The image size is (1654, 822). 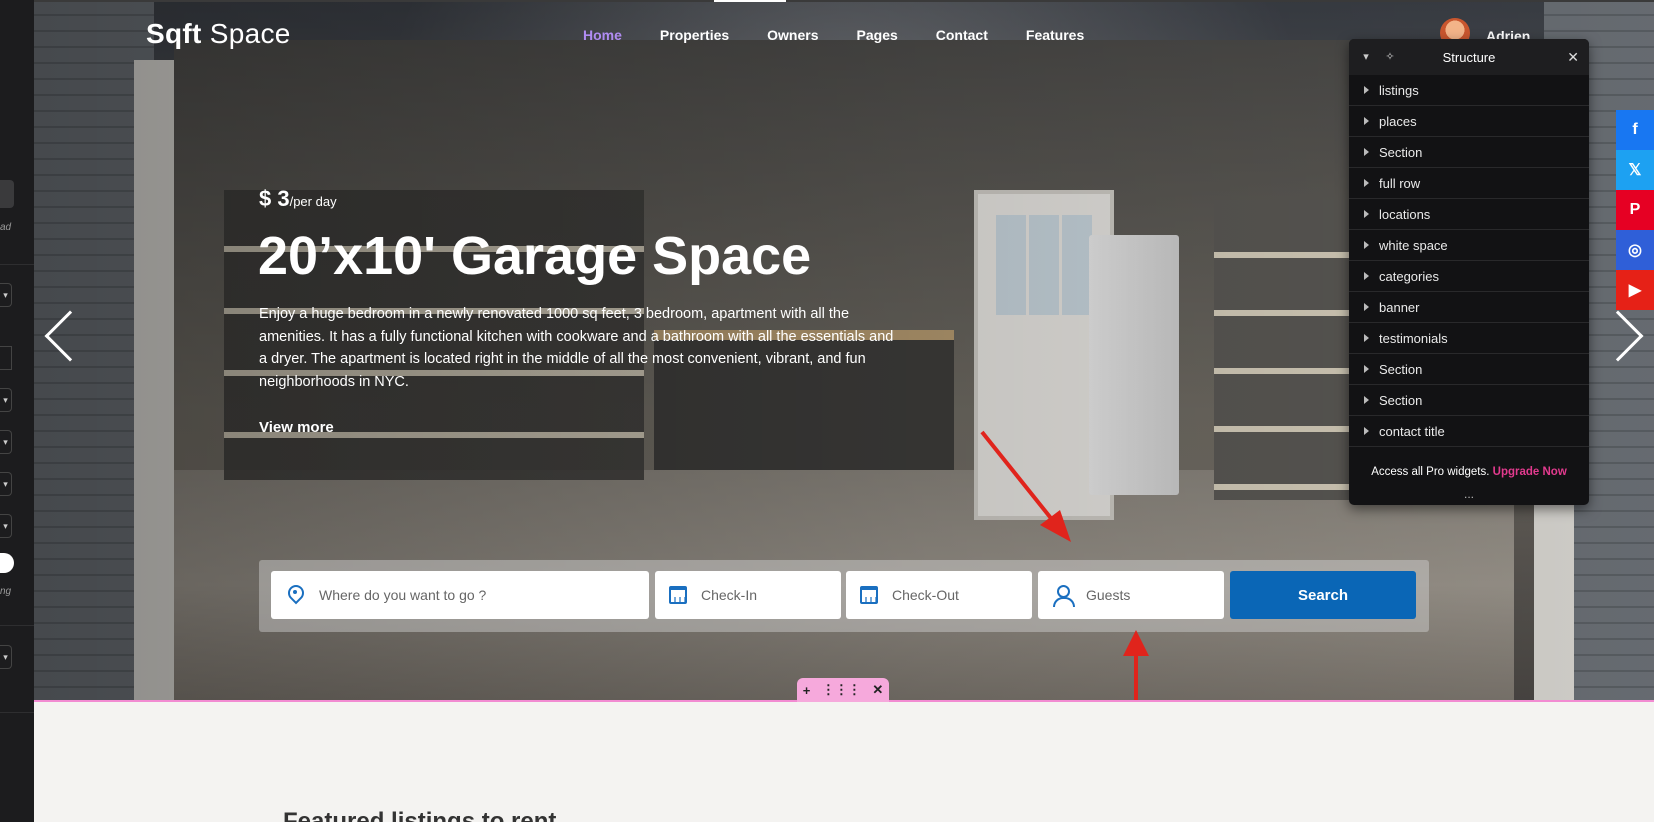 I want to click on featured-heading: Featured listings to rent, so click(x=420, y=815).